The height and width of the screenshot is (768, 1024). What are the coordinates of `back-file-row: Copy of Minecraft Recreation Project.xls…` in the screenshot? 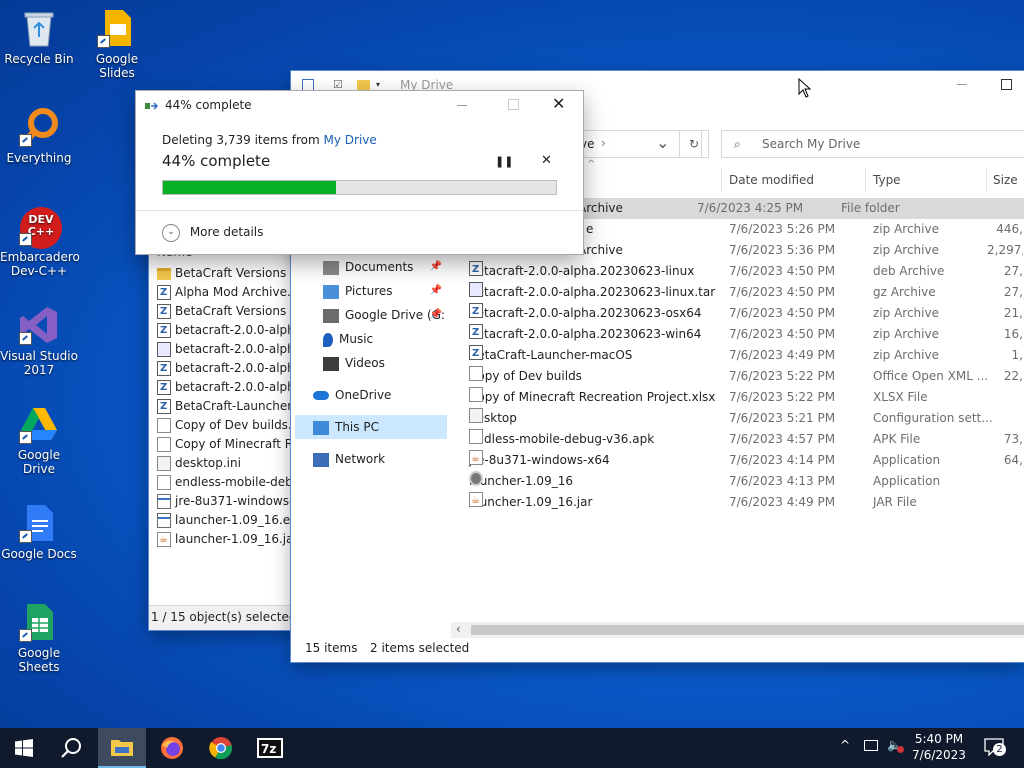 It's located at (224, 444).